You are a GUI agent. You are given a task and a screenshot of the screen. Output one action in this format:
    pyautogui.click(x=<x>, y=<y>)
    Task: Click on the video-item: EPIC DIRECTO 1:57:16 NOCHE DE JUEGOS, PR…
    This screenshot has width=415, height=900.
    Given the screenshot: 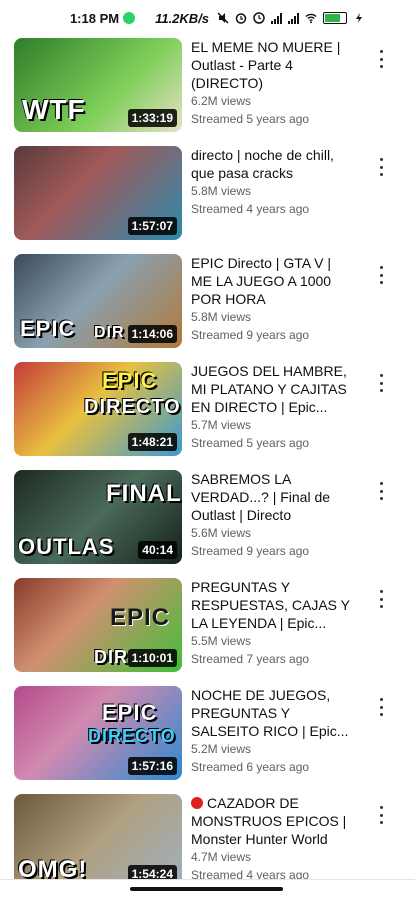 What is the action you would take?
    pyautogui.click(x=207, y=738)
    